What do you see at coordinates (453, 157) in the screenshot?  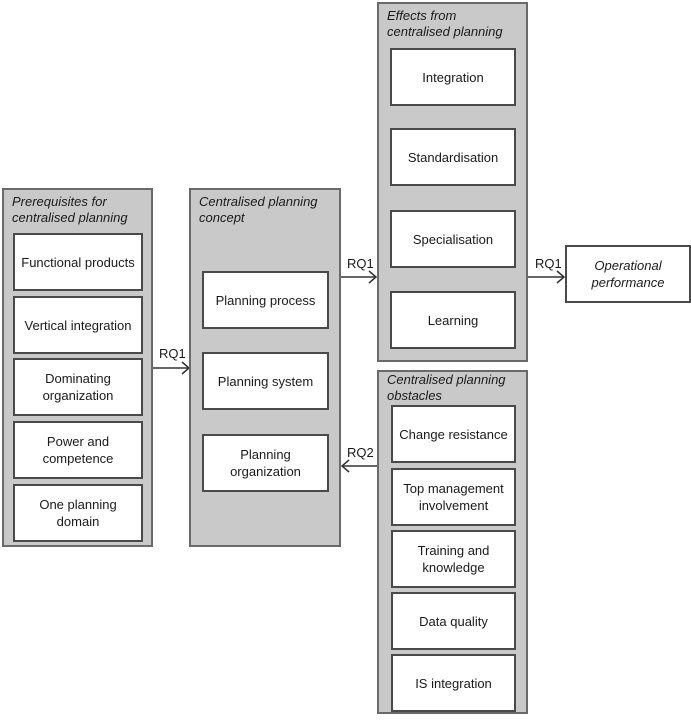 I see `effects-box: Standardisation` at bounding box center [453, 157].